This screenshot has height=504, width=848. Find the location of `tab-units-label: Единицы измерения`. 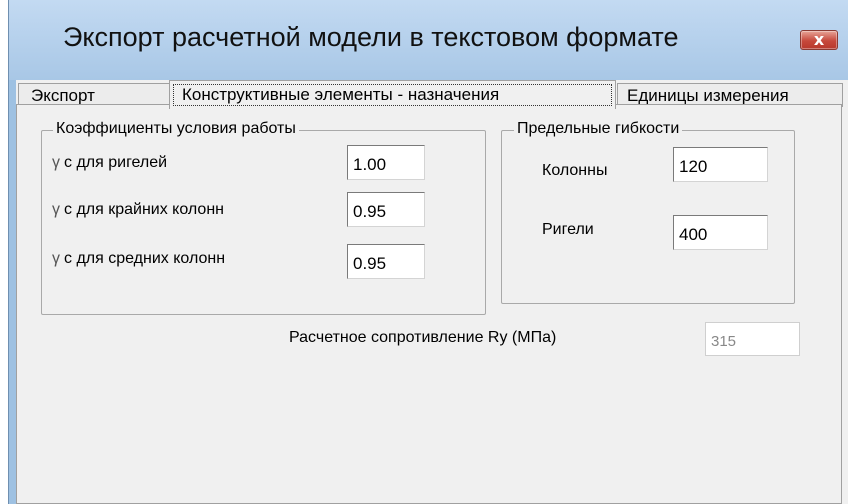

tab-units-label: Единицы измерения is located at coordinates (708, 95).